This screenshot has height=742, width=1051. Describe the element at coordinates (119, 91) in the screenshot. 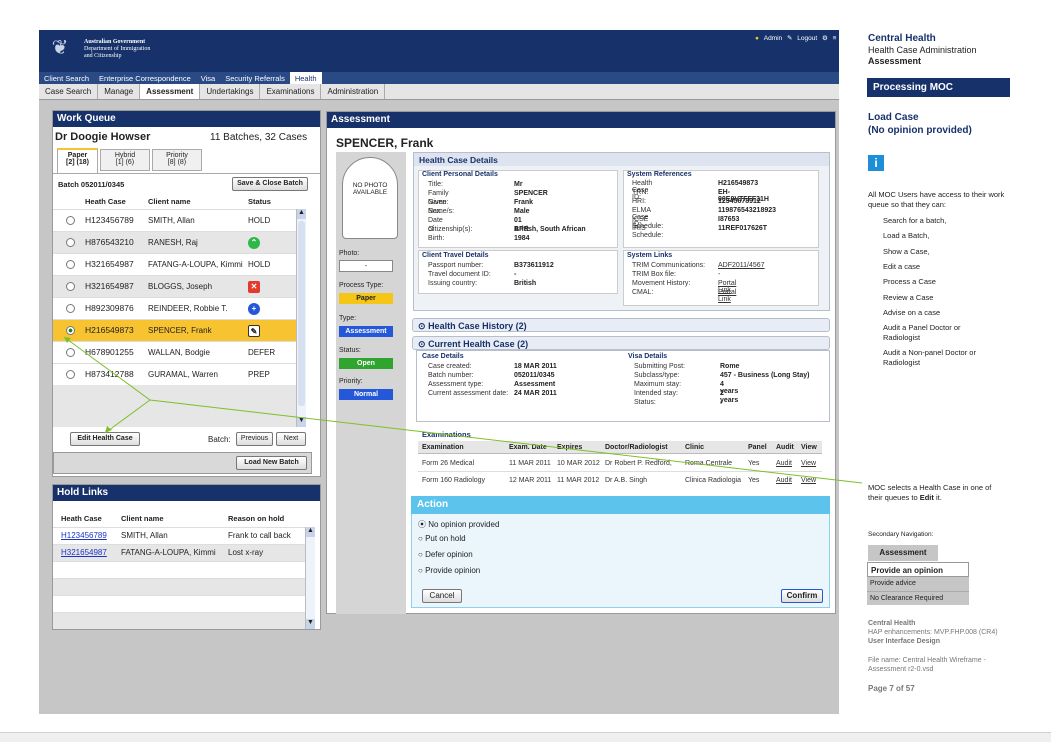

I see `subtab-manage: Manage` at that location.